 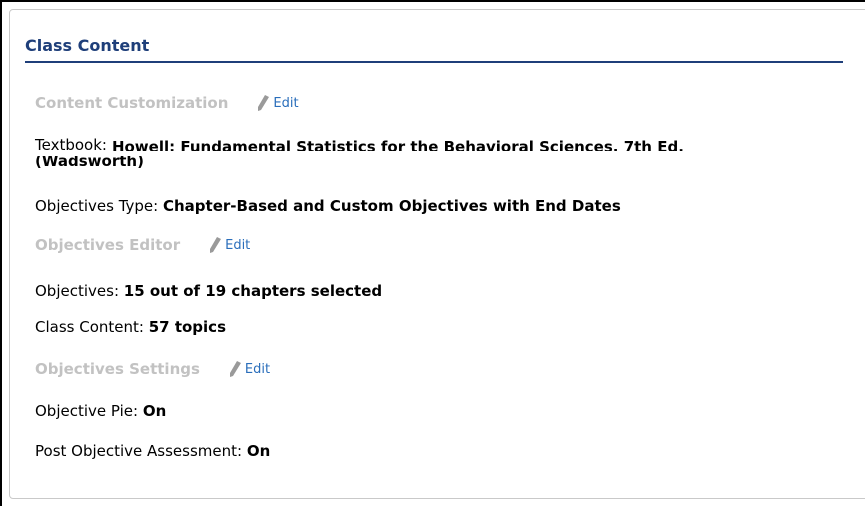 What do you see at coordinates (139, 451) in the screenshot?
I see `post-objective-assessment-label: Post Objective Assessment:` at bounding box center [139, 451].